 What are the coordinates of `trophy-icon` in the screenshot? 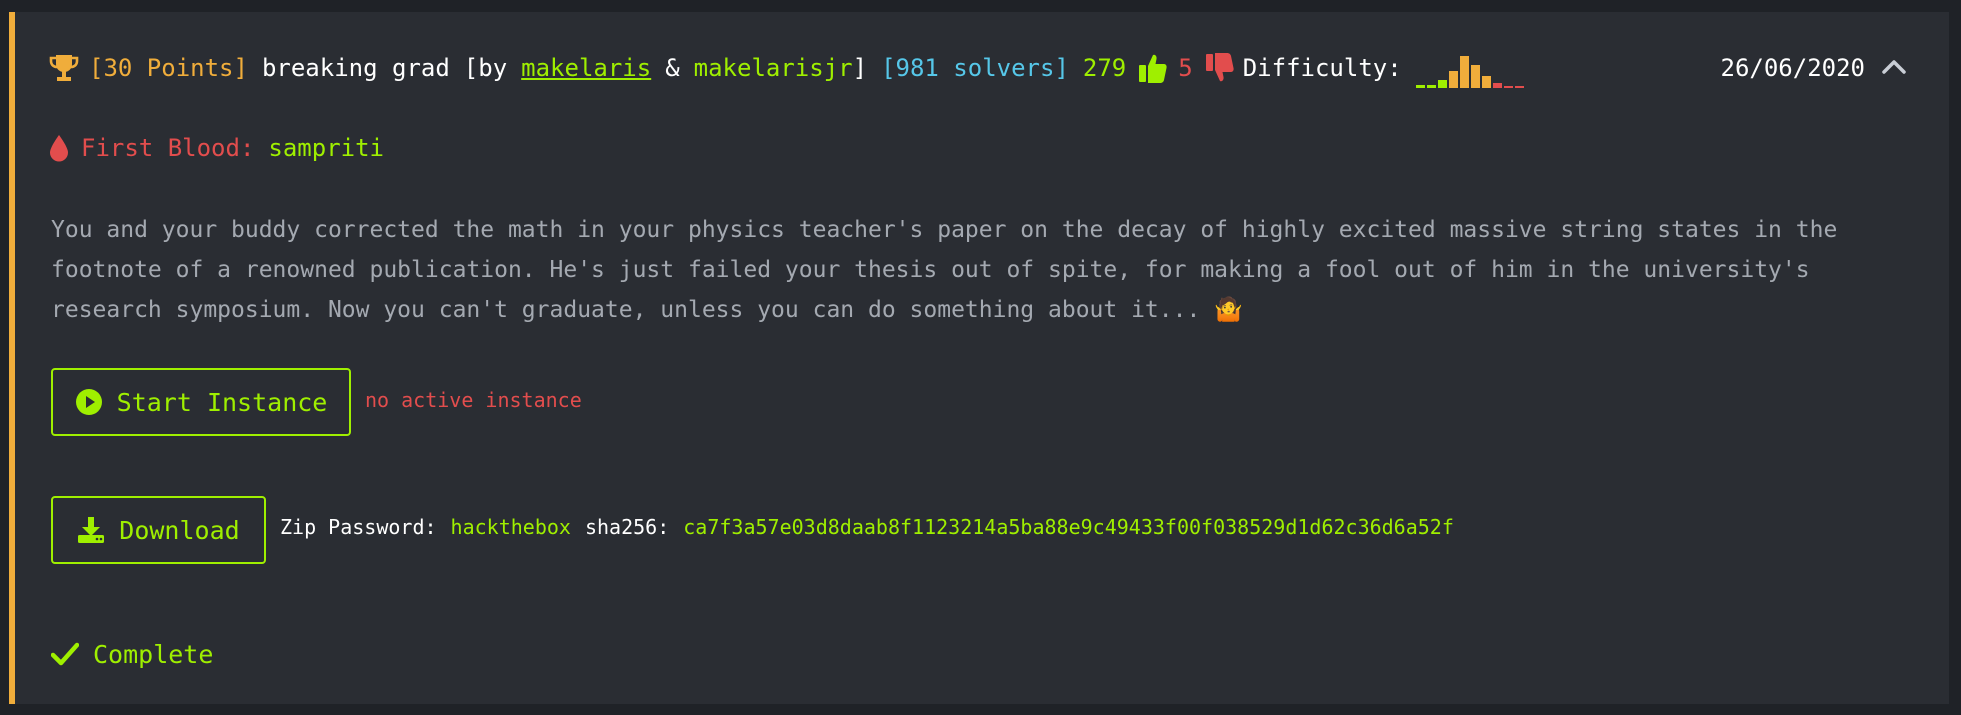 It's located at (69, 68).